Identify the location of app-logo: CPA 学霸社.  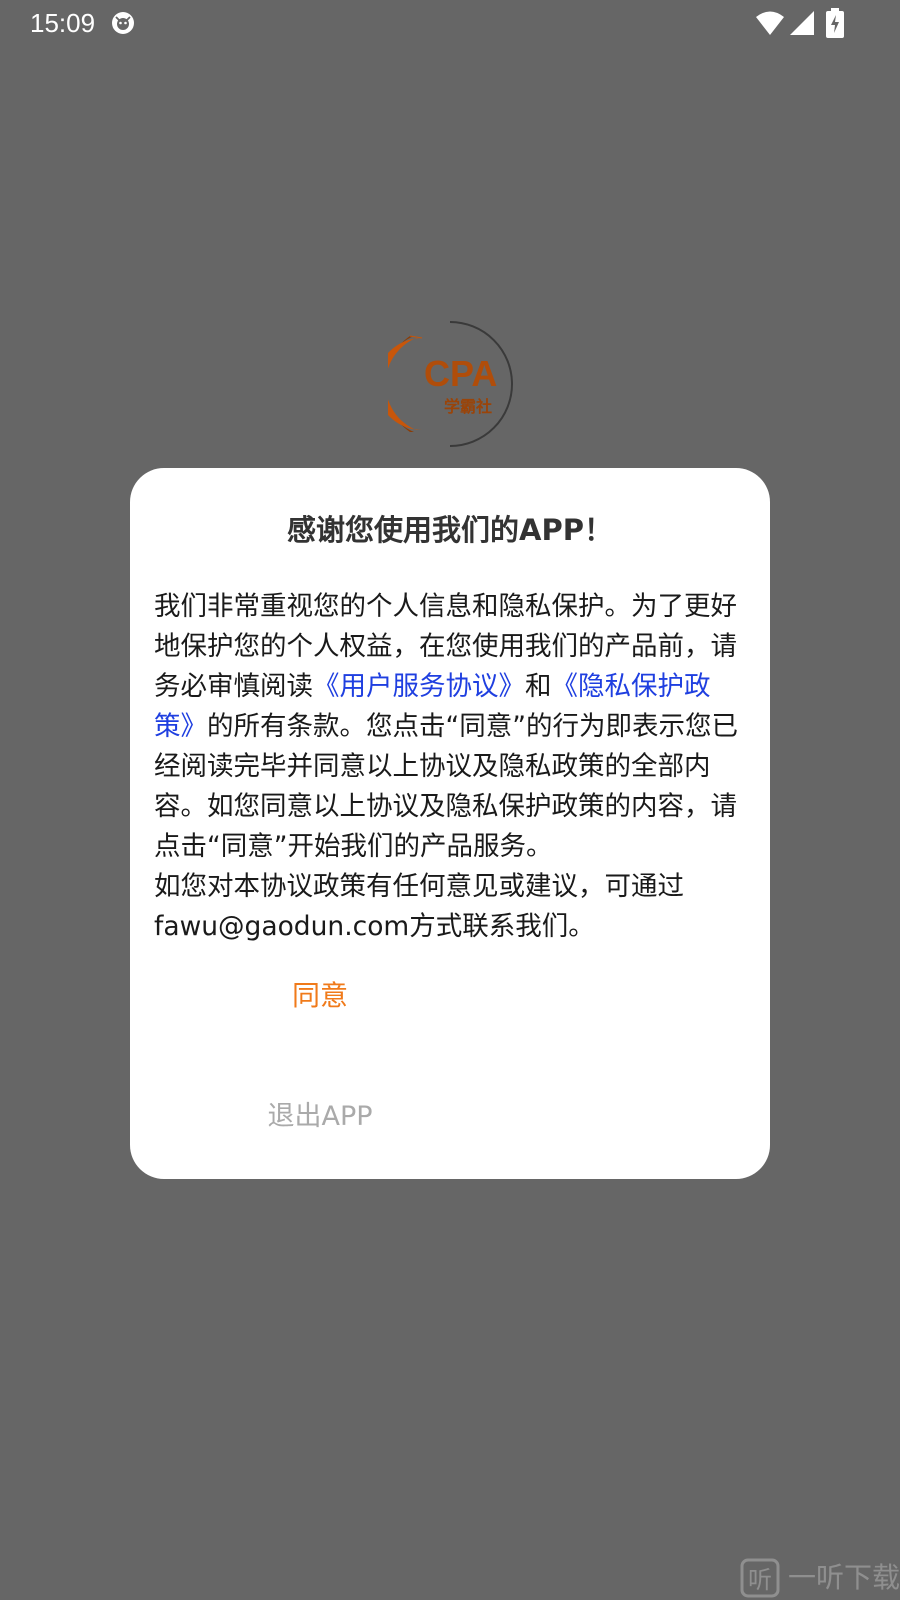
(450, 384).